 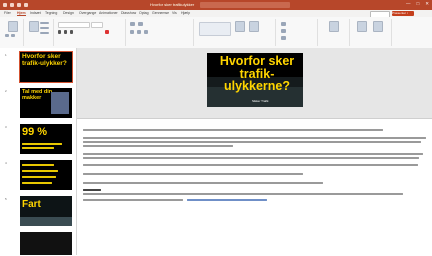 I want to click on tab-draw: Tegning, so click(x=51, y=13).